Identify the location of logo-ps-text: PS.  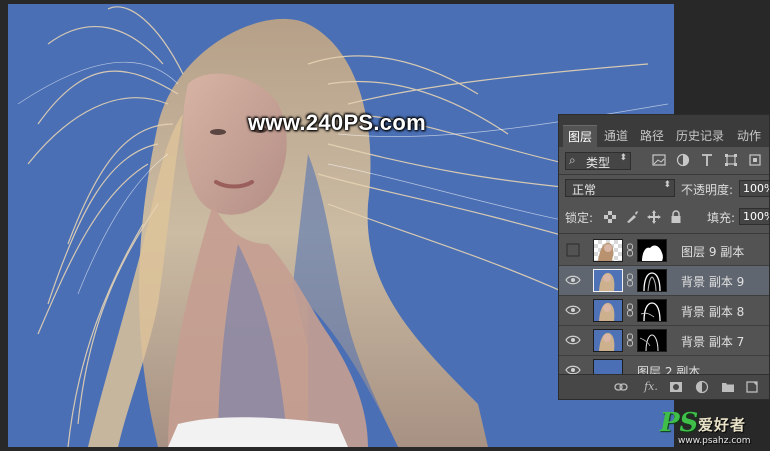
(679, 423).